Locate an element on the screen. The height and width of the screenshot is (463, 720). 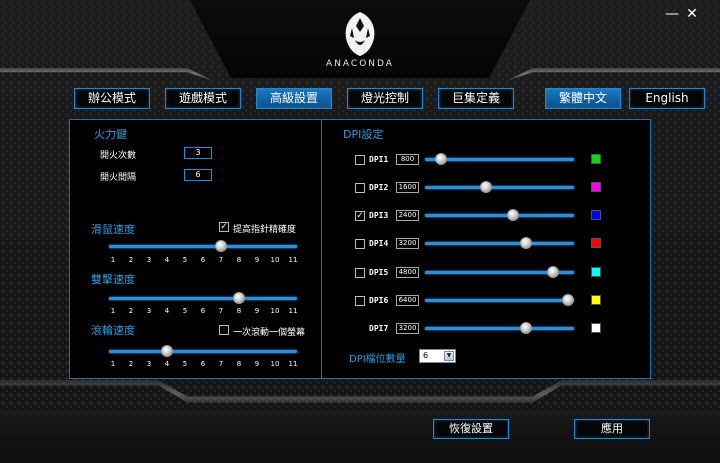
logo-text: ANACONDA is located at coordinates (360, 64).